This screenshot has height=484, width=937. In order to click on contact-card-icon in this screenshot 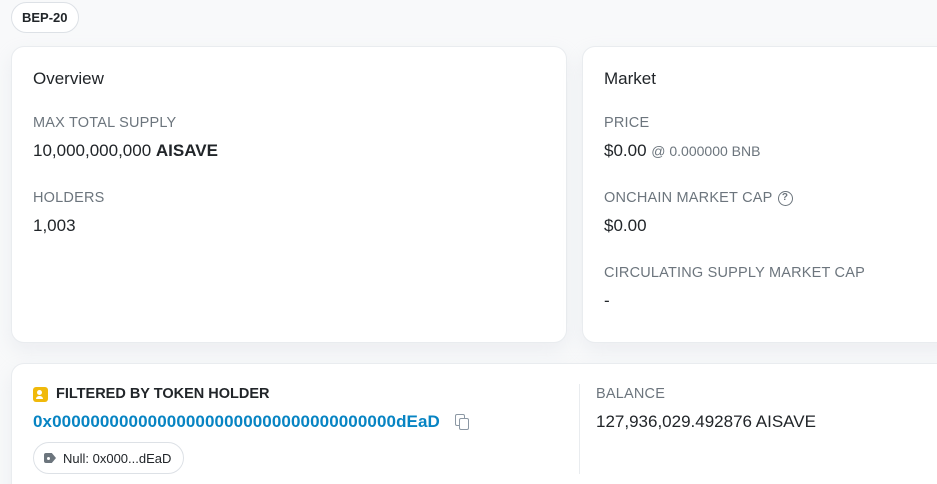, I will do `click(40, 394)`.